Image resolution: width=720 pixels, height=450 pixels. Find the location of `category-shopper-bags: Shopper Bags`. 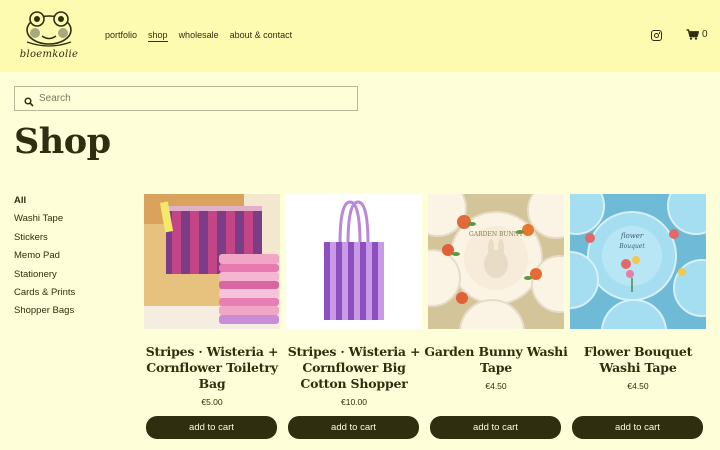

category-shopper-bags: Shopper Bags is located at coordinates (44, 314).